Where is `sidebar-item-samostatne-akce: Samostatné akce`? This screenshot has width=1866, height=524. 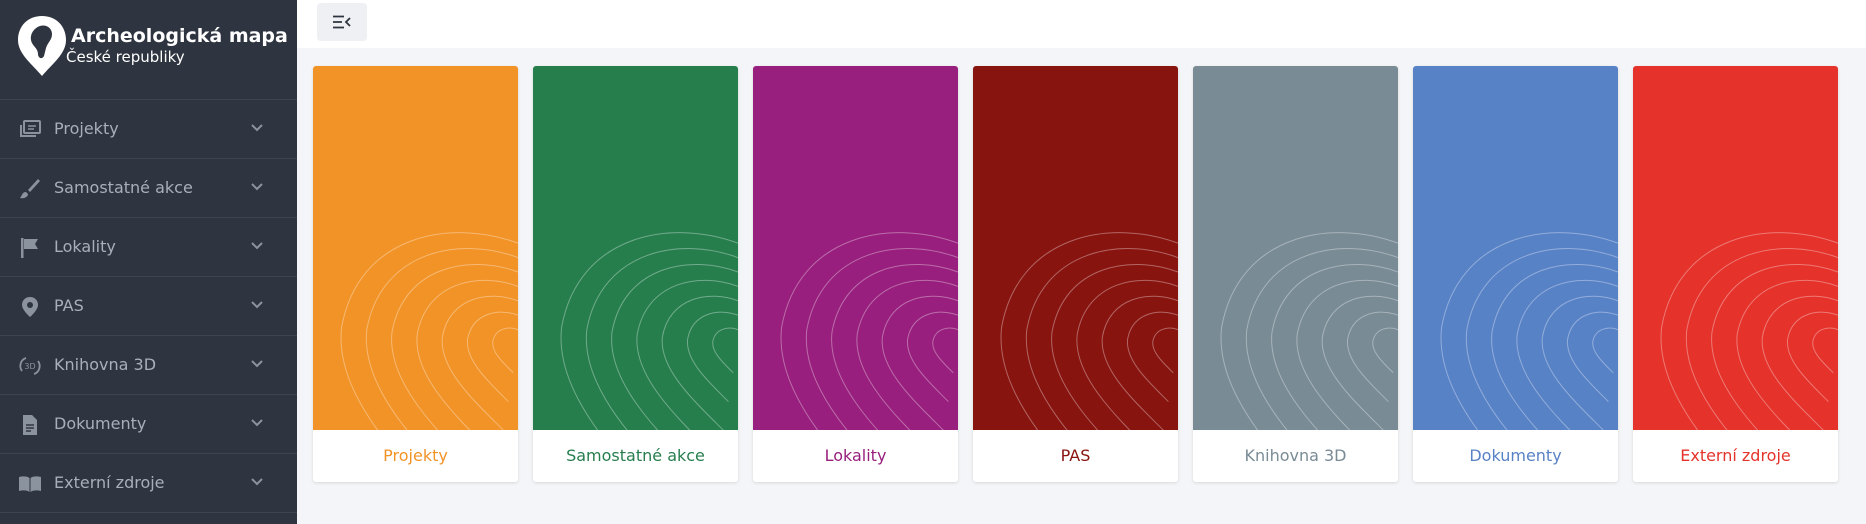
sidebar-item-samostatne-akce: Samostatné akce is located at coordinates (148, 188).